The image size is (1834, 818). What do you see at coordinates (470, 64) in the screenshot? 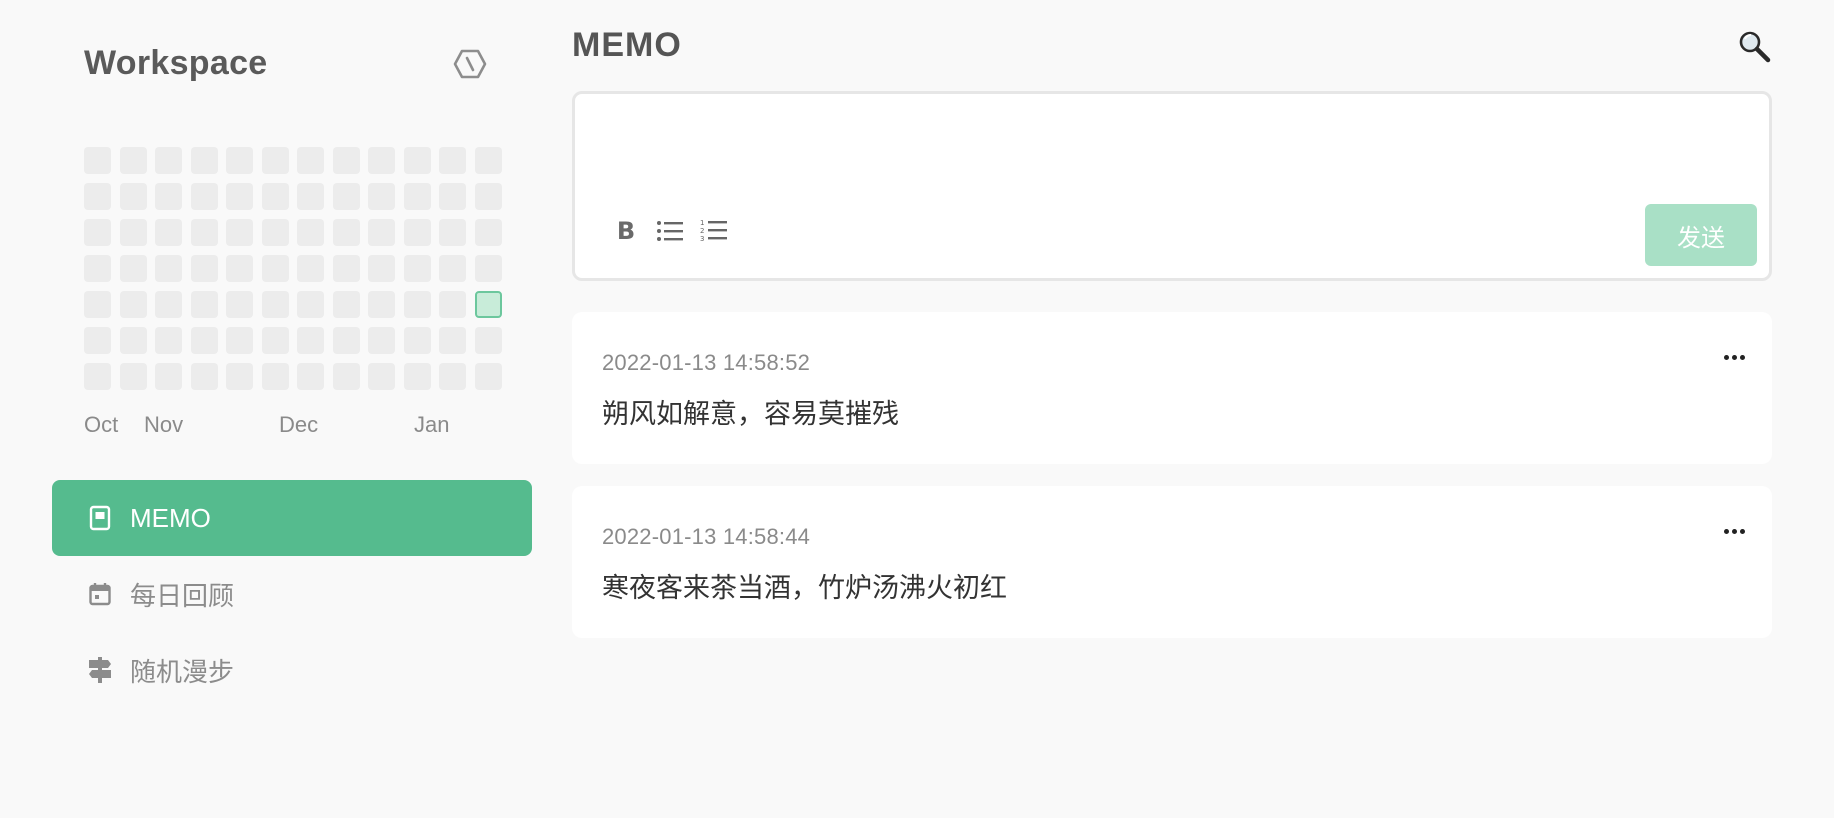
I see `hexagon-settings-icon` at bounding box center [470, 64].